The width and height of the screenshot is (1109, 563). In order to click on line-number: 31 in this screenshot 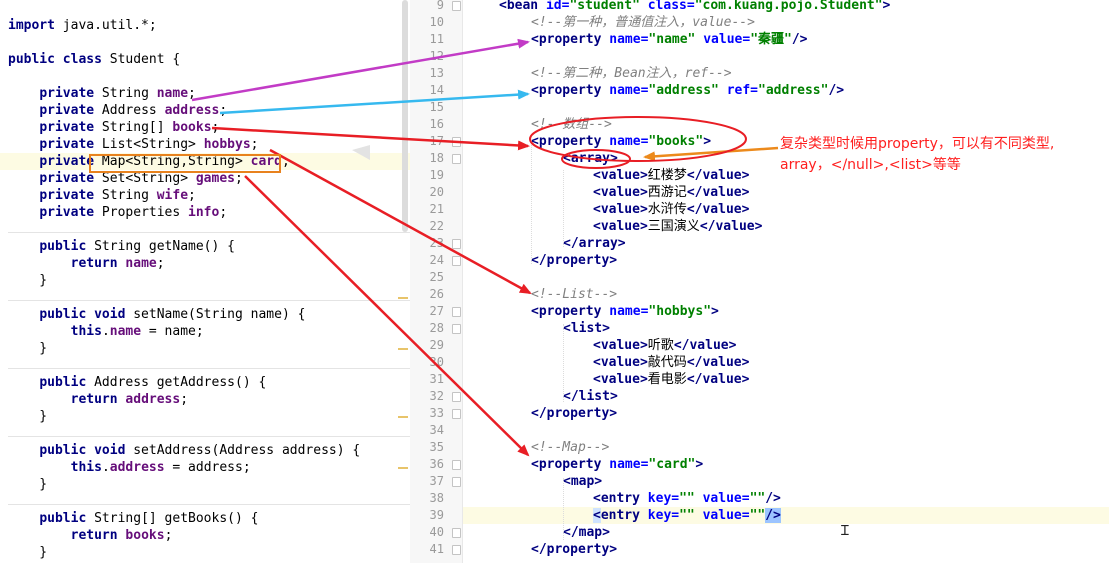, I will do `click(436, 379)`.